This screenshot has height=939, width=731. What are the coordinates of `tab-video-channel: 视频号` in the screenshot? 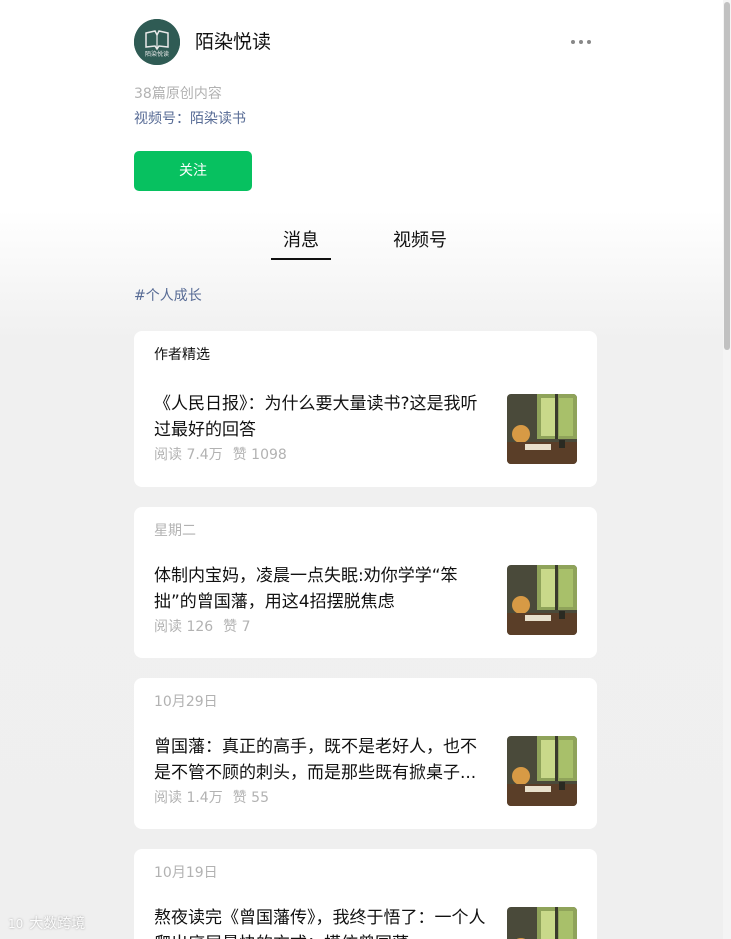 It's located at (420, 241).